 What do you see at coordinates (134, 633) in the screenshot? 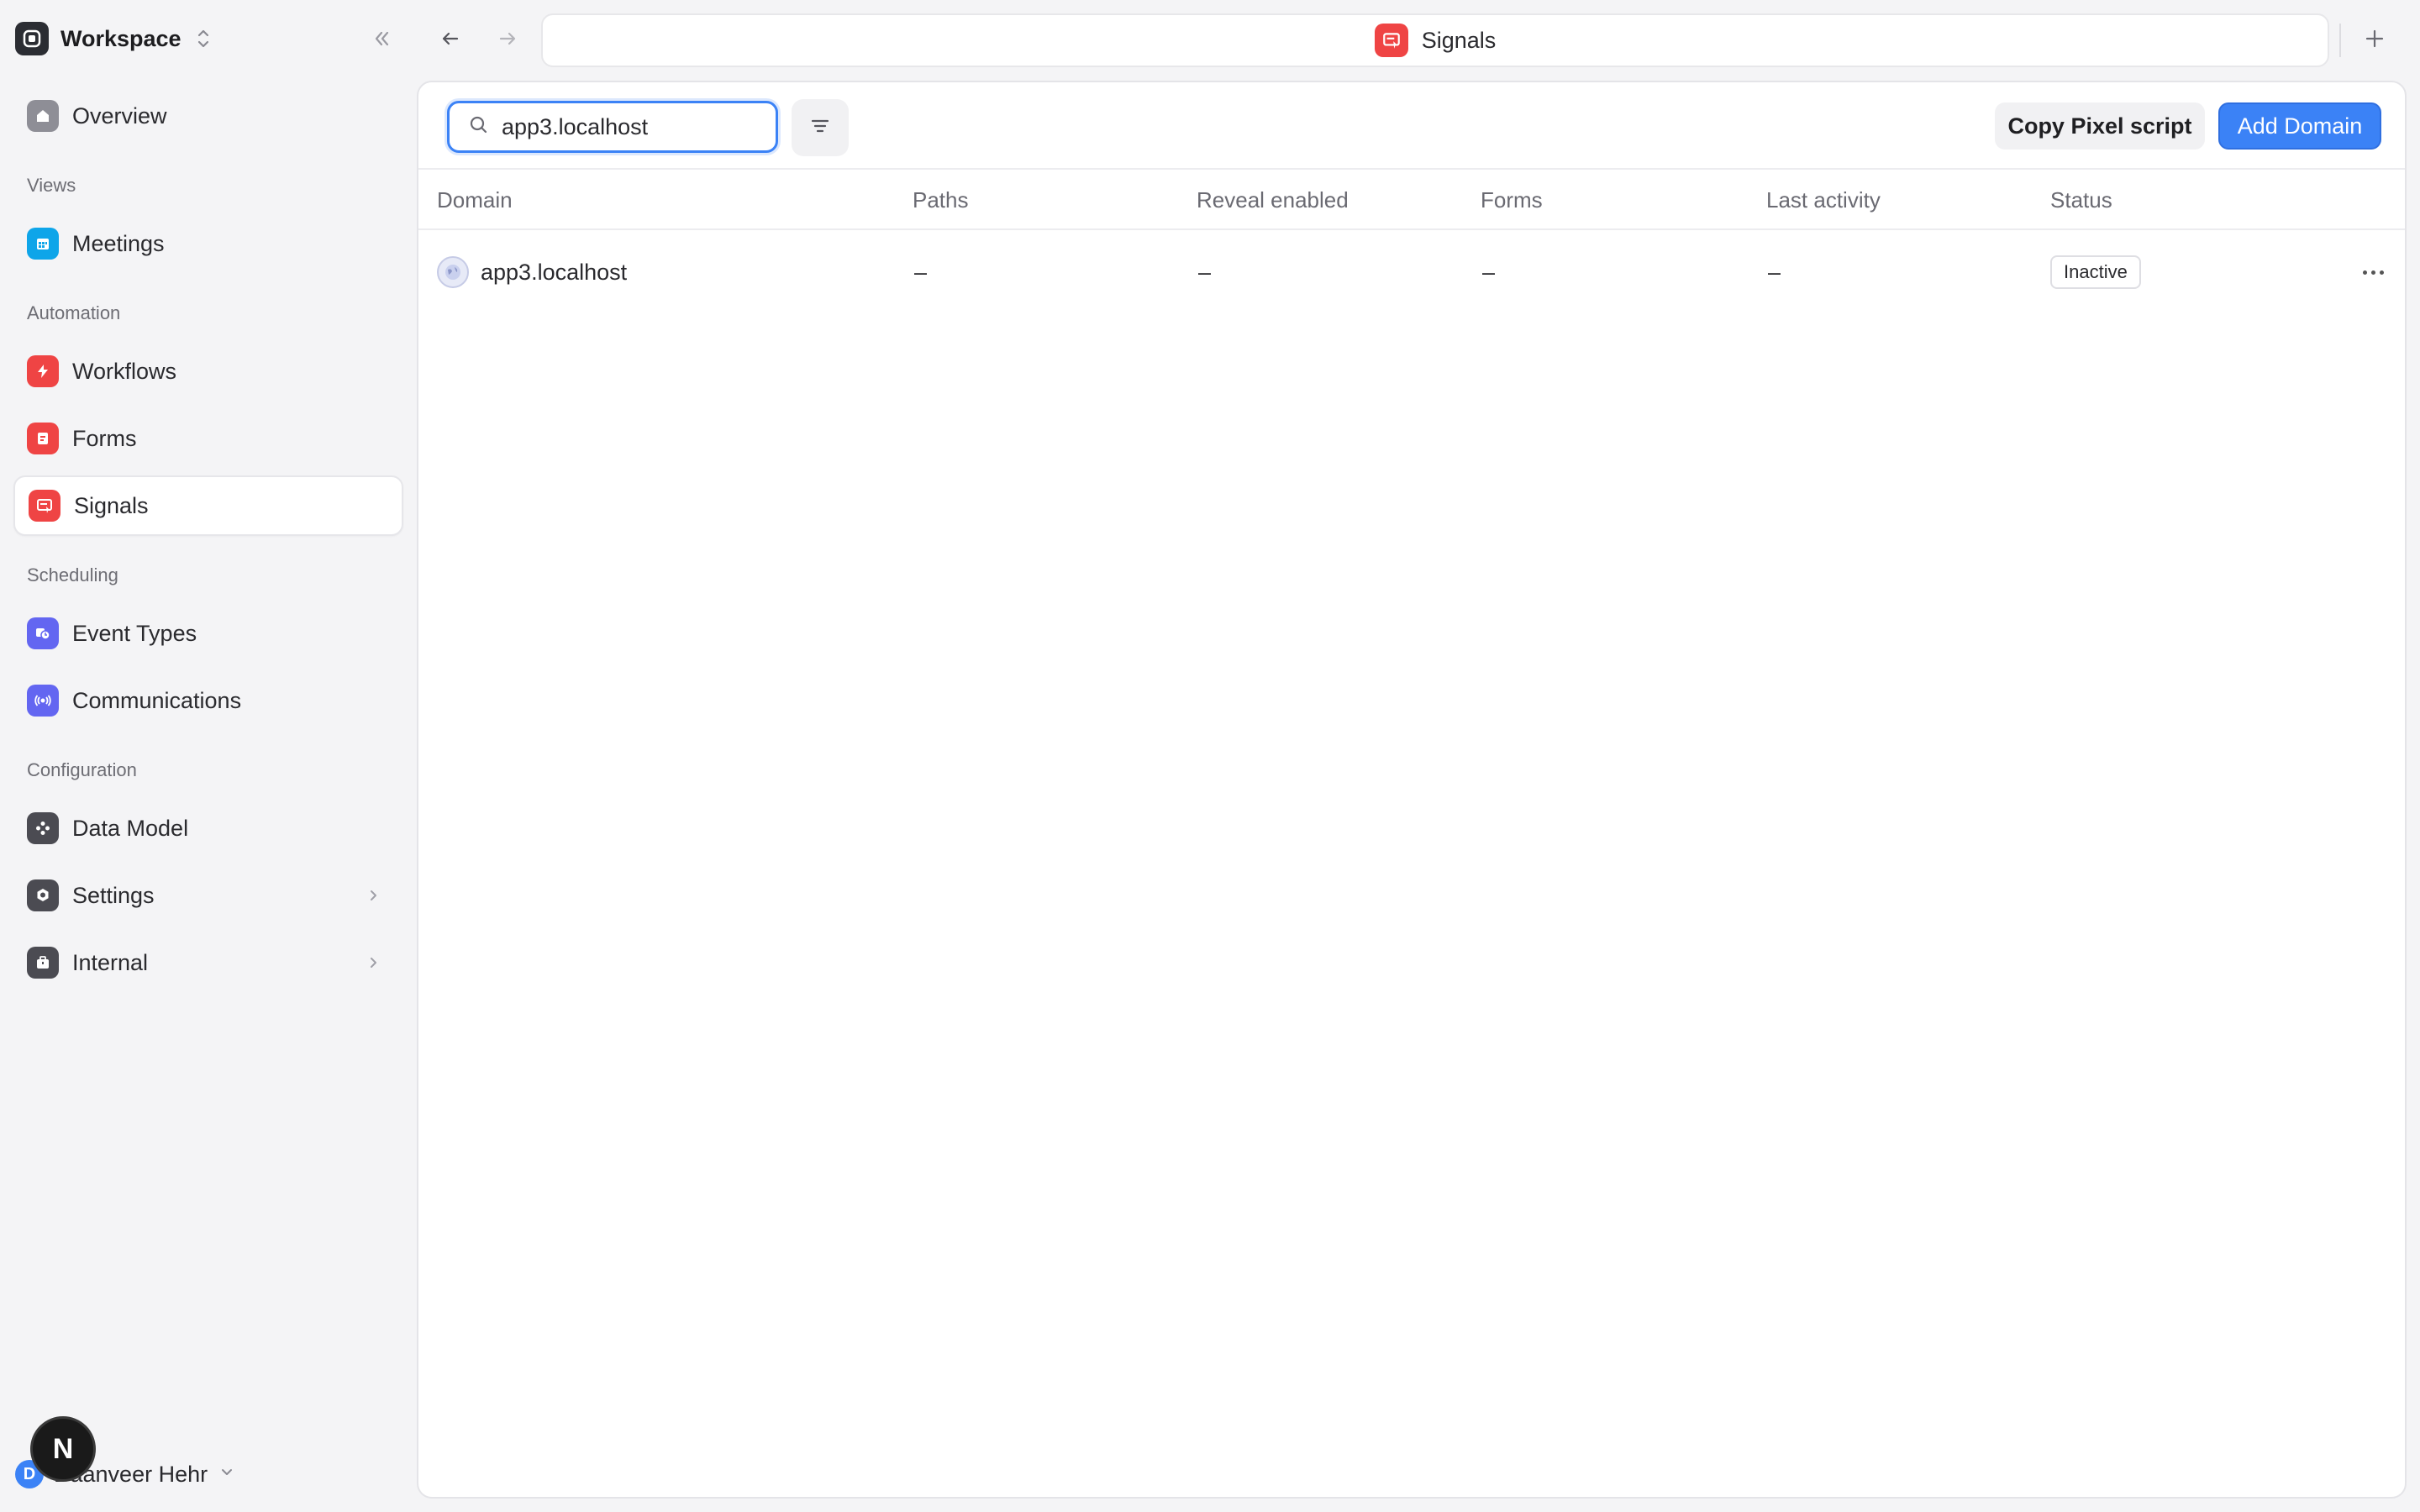
I see `sidebar-item-label: Event Types` at bounding box center [134, 633].